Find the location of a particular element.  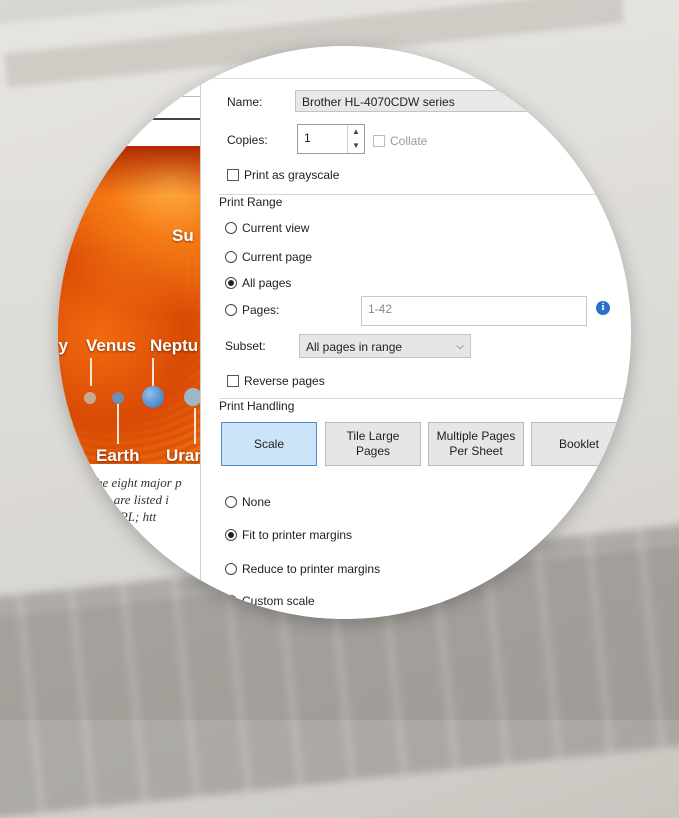

planet-neptune is located at coordinates (153, 397).